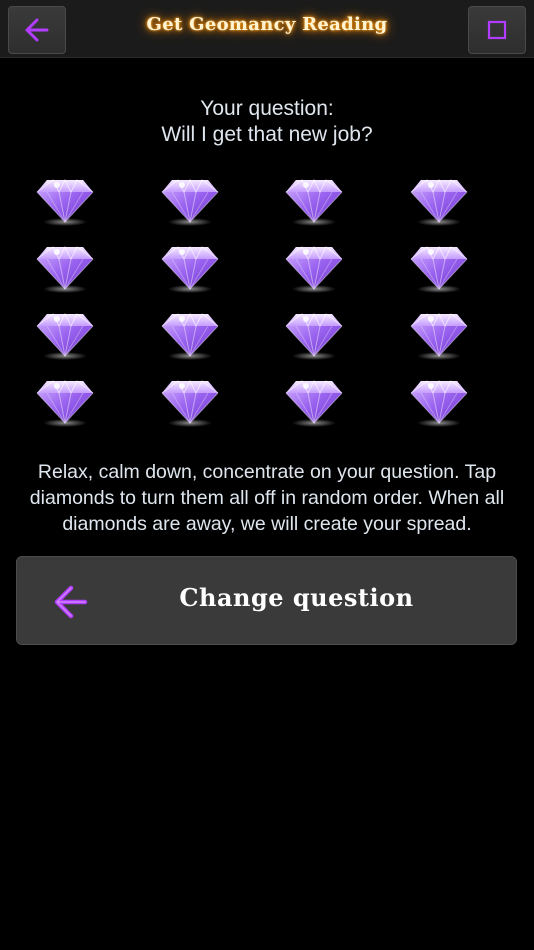  What do you see at coordinates (267, 134) in the screenshot?
I see `question-text: Will I get that new job?` at bounding box center [267, 134].